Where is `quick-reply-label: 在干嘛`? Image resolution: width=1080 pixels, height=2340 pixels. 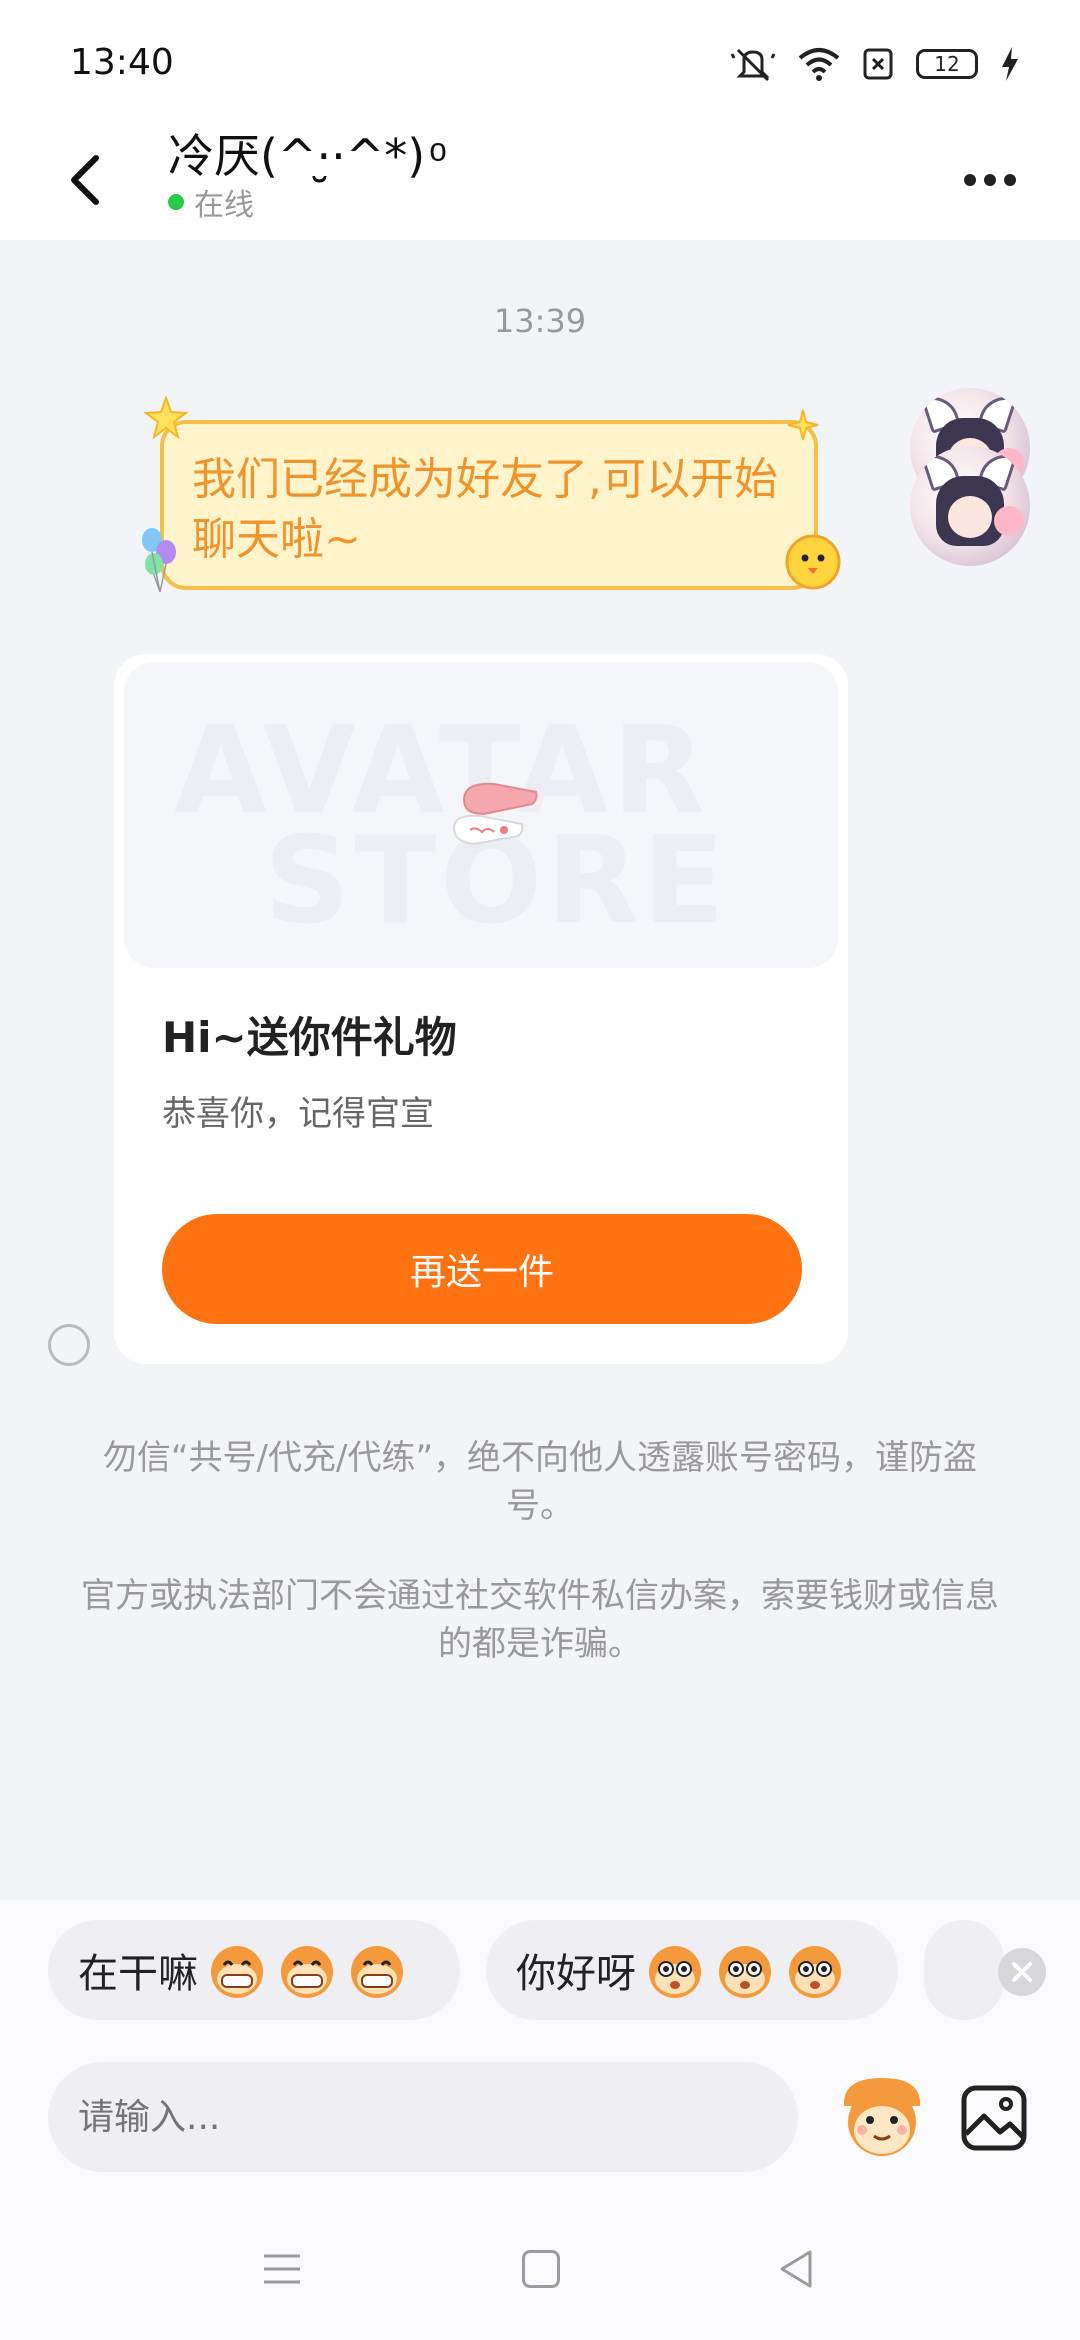
quick-reply-label: 在干嘛 is located at coordinates (138, 1974).